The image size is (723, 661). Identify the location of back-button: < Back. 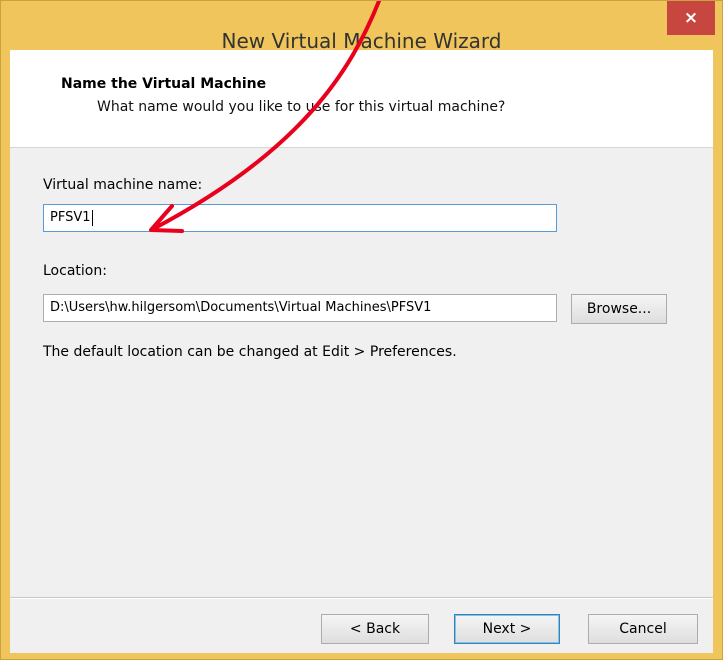
(375, 629).